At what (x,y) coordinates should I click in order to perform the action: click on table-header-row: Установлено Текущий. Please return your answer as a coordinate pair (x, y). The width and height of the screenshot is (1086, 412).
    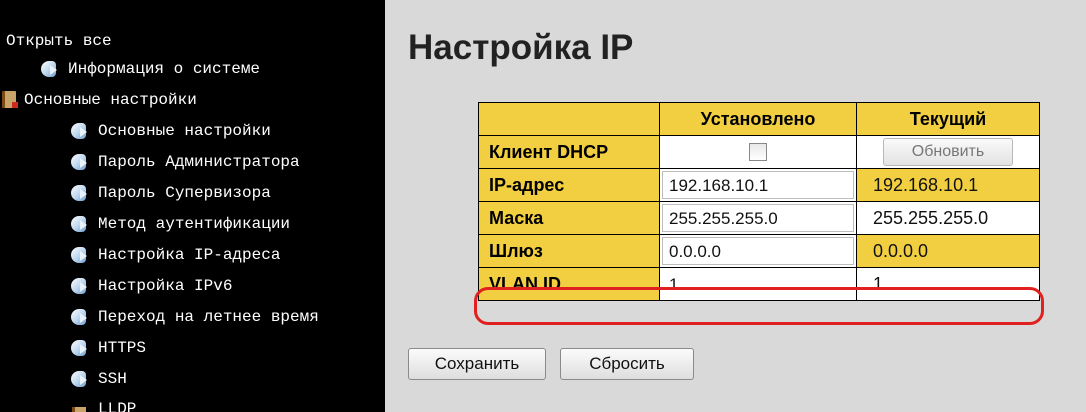
    Looking at the image, I should click on (759, 119).